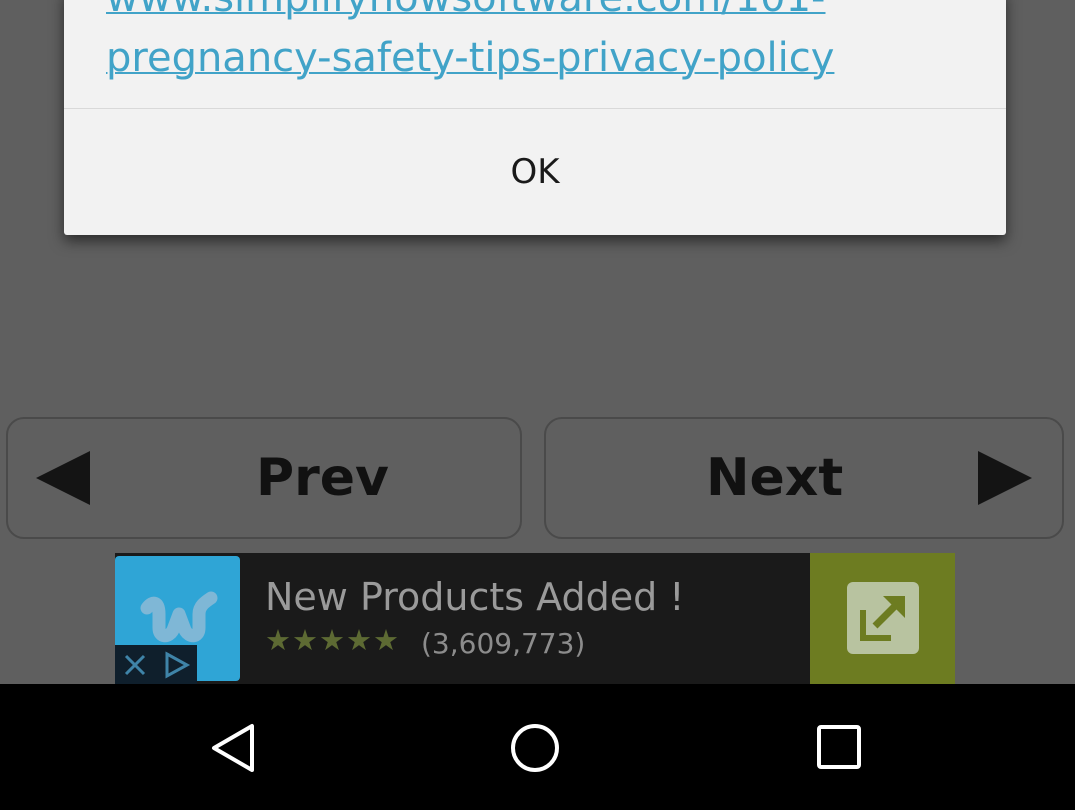 Image resolution: width=1075 pixels, height=810 pixels. Describe the element at coordinates (1005, 478) in the screenshot. I see `right-arrow-icon` at that location.